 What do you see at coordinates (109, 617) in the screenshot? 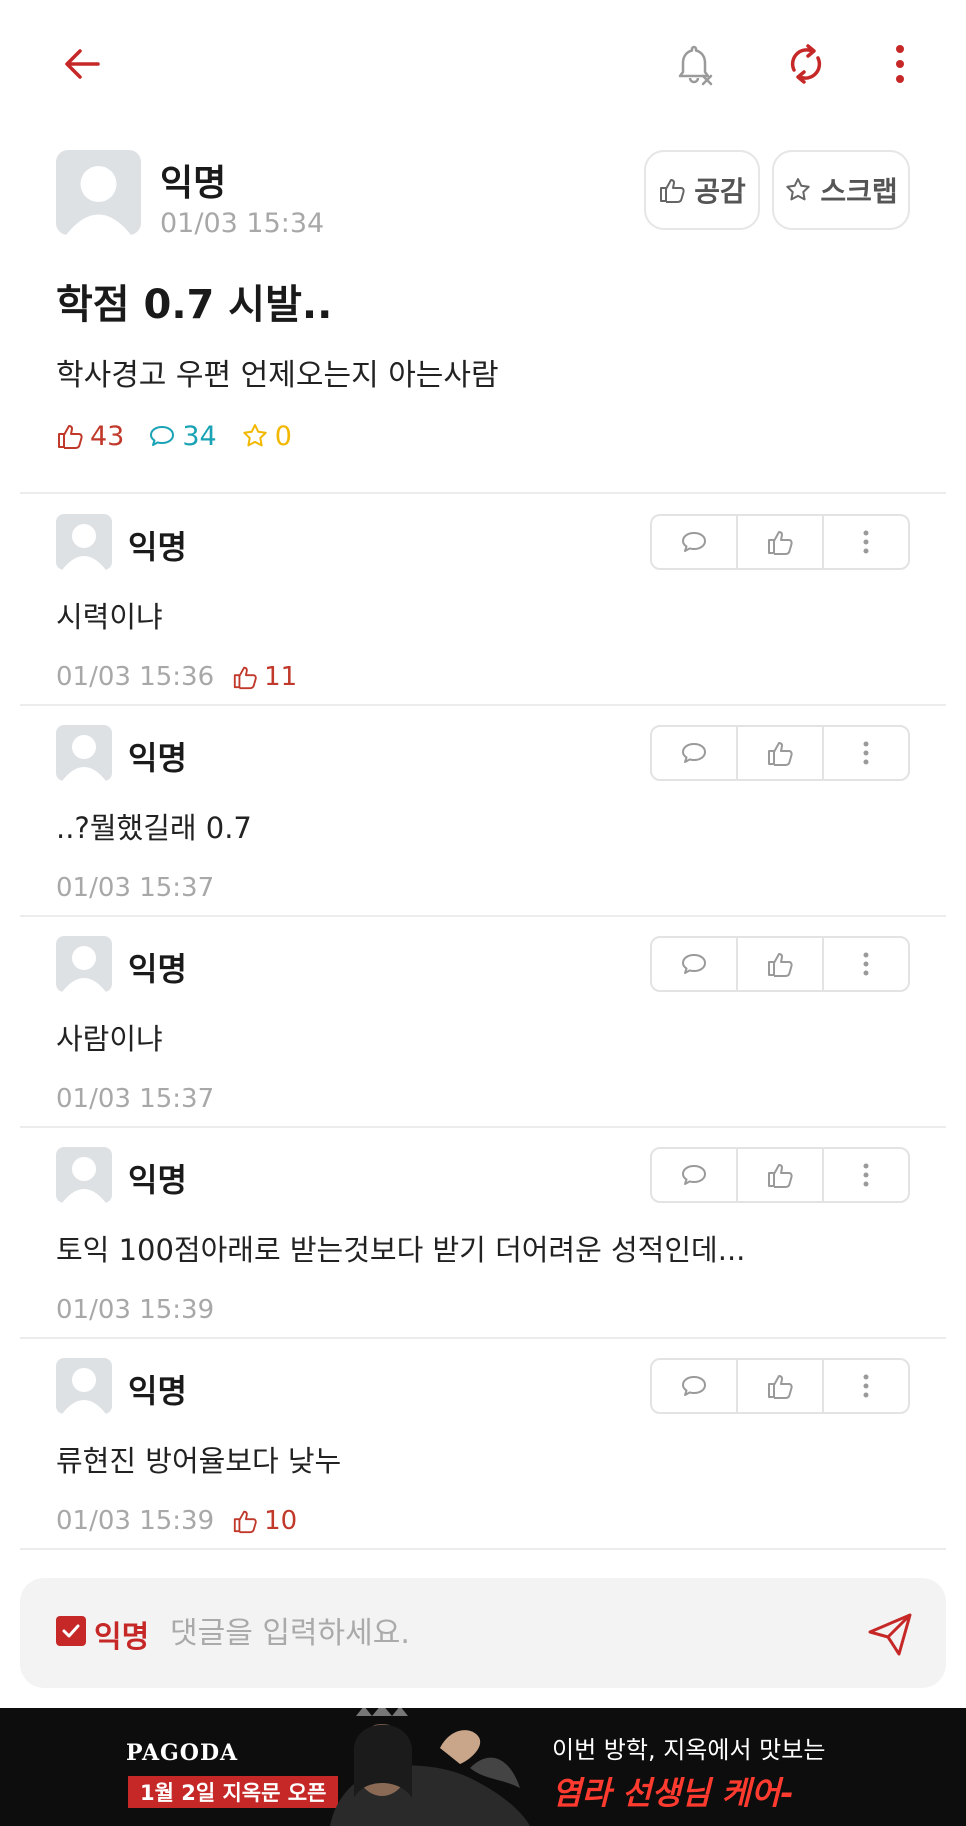
I see `comment-text: 시력이냐` at bounding box center [109, 617].